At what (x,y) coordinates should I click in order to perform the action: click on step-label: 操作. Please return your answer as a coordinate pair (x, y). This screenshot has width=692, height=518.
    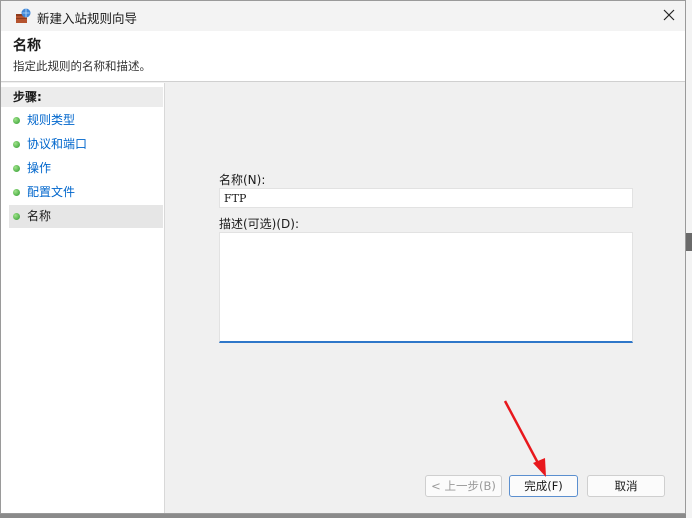
    Looking at the image, I should click on (39, 168).